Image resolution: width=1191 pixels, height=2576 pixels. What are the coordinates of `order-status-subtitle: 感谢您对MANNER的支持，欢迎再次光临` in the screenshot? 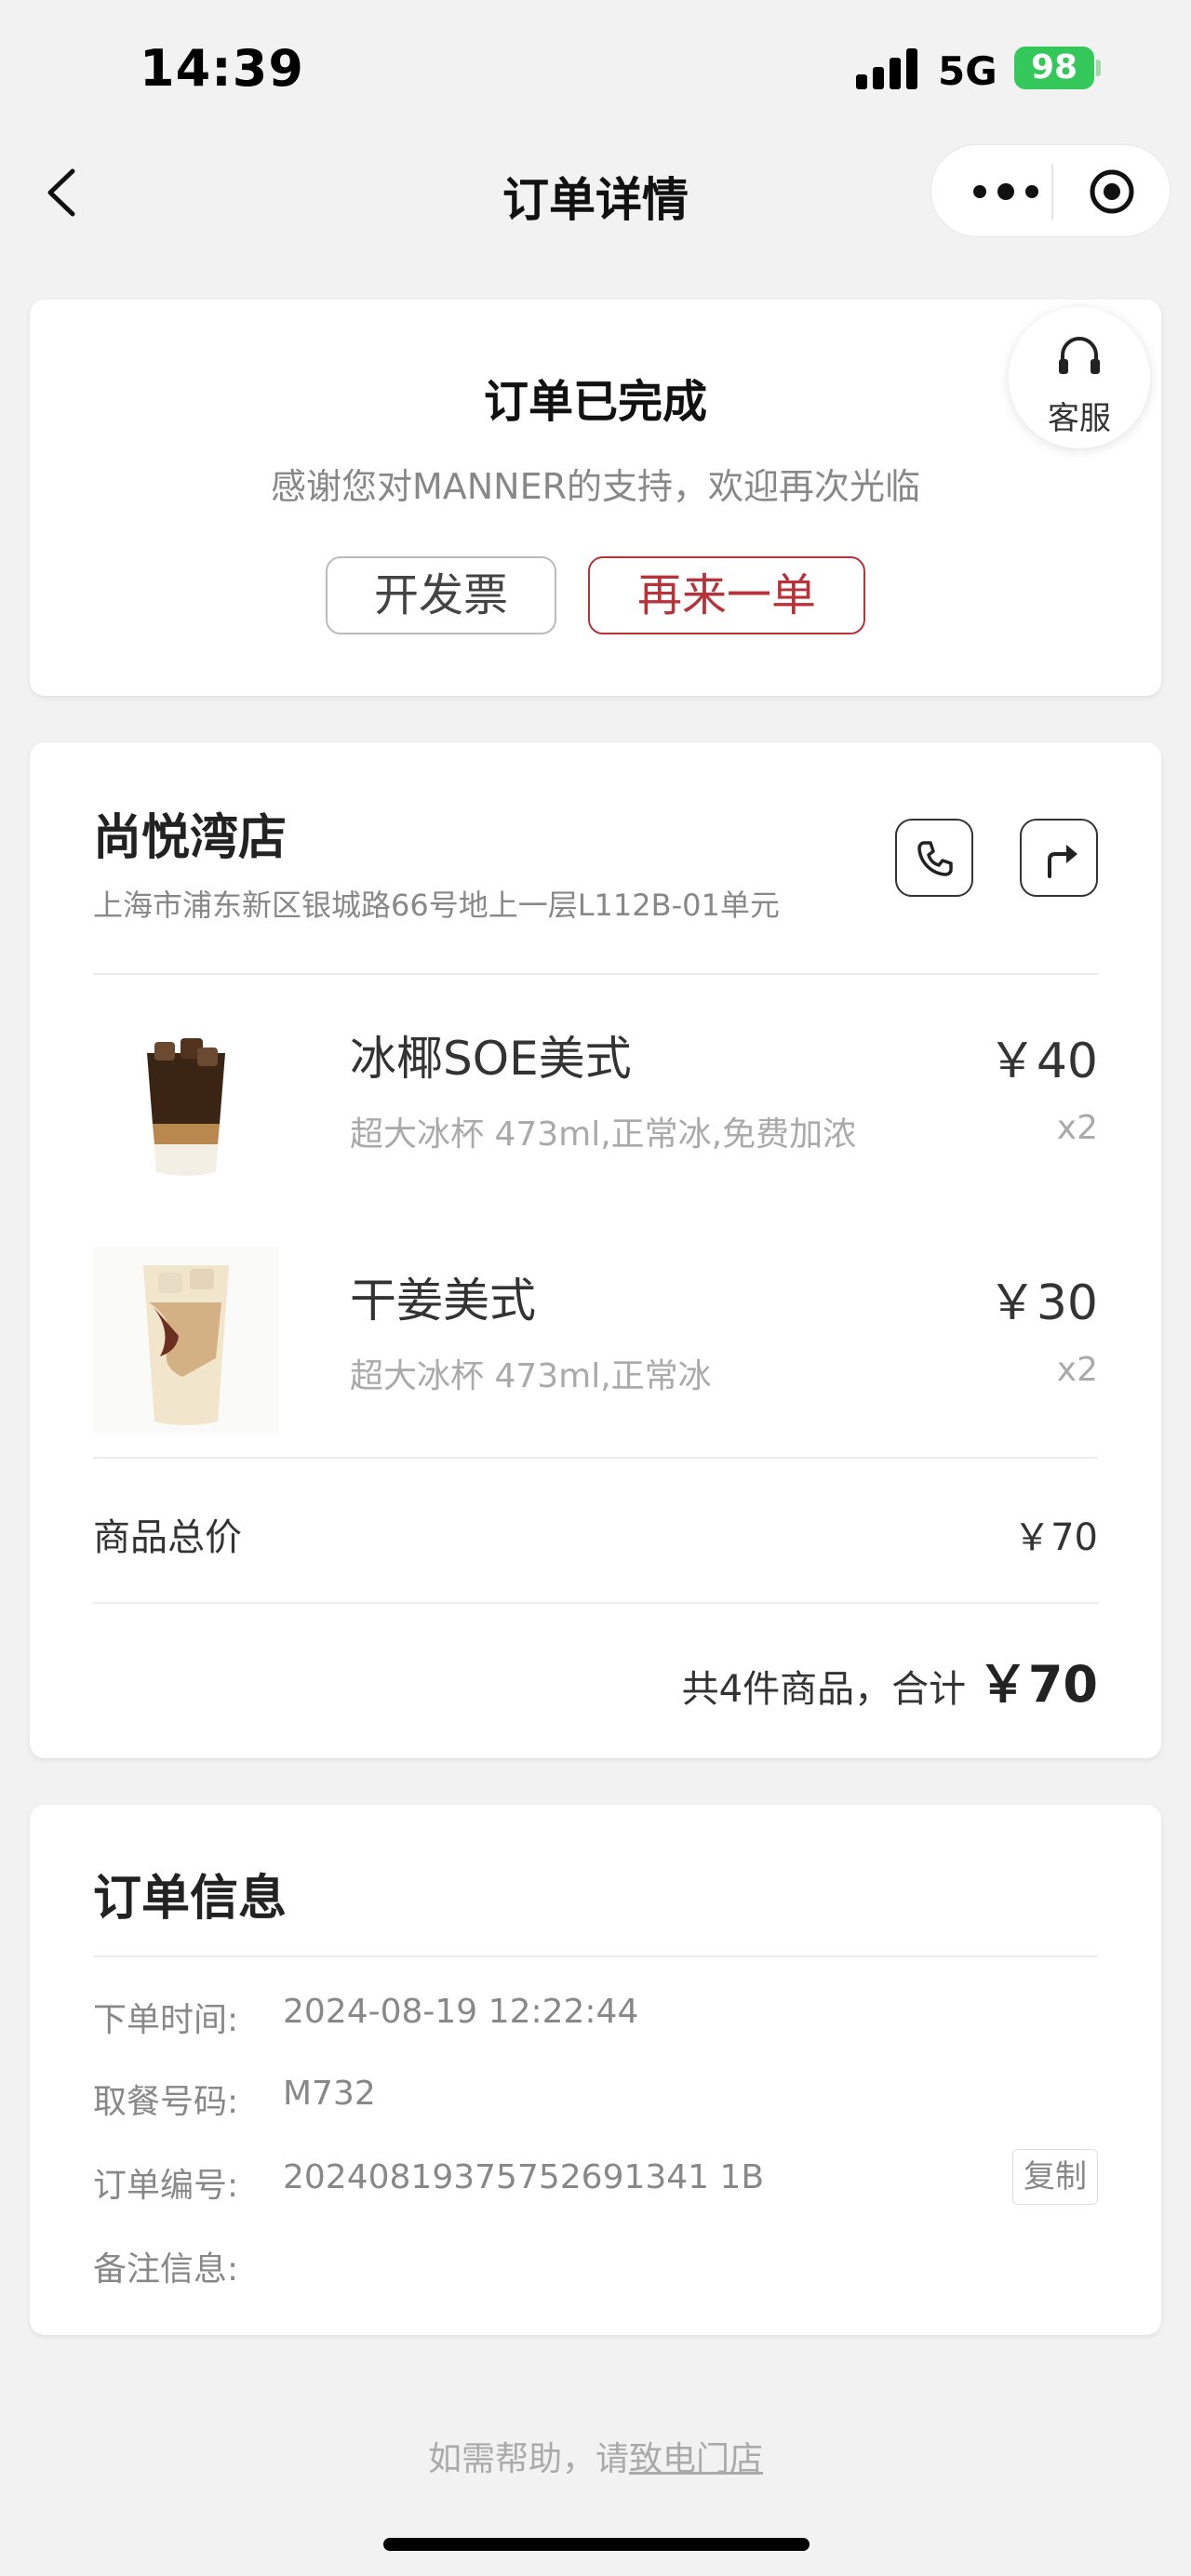 It's located at (595, 486).